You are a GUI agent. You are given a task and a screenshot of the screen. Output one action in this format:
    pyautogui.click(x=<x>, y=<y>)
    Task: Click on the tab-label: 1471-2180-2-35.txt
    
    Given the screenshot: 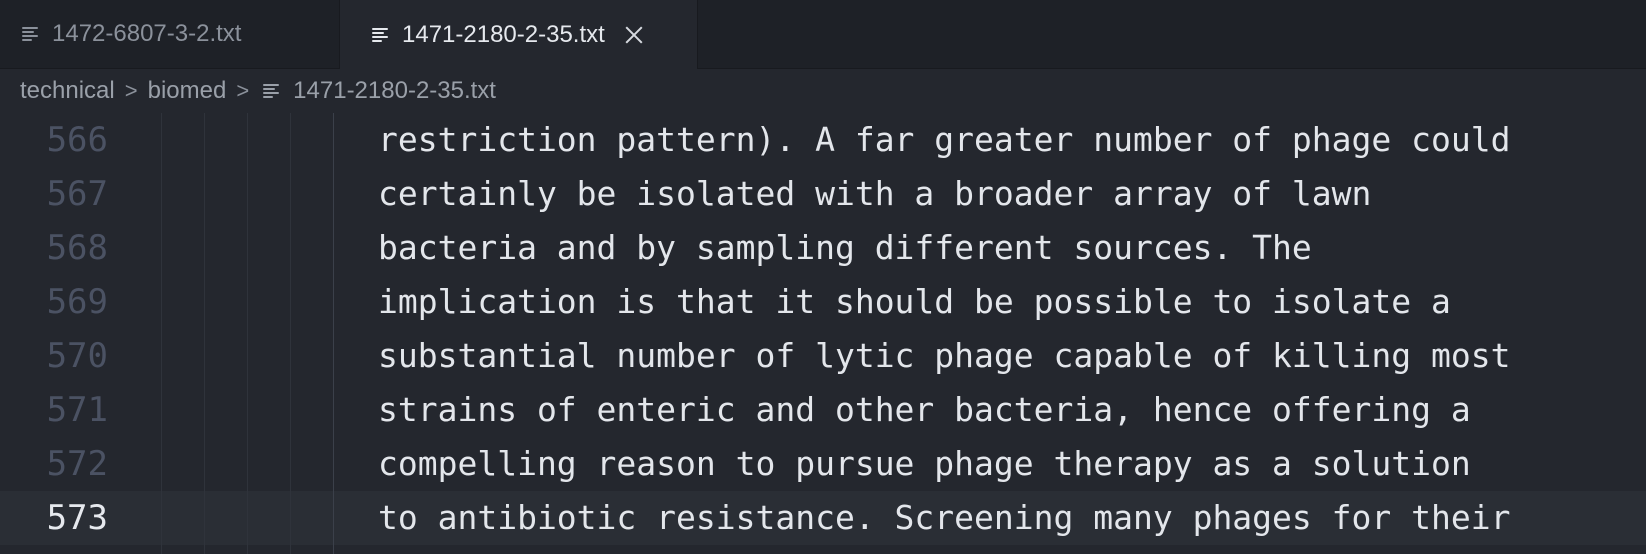 What is the action you would take?
    pyautogui.click(x=503, y=34)
    